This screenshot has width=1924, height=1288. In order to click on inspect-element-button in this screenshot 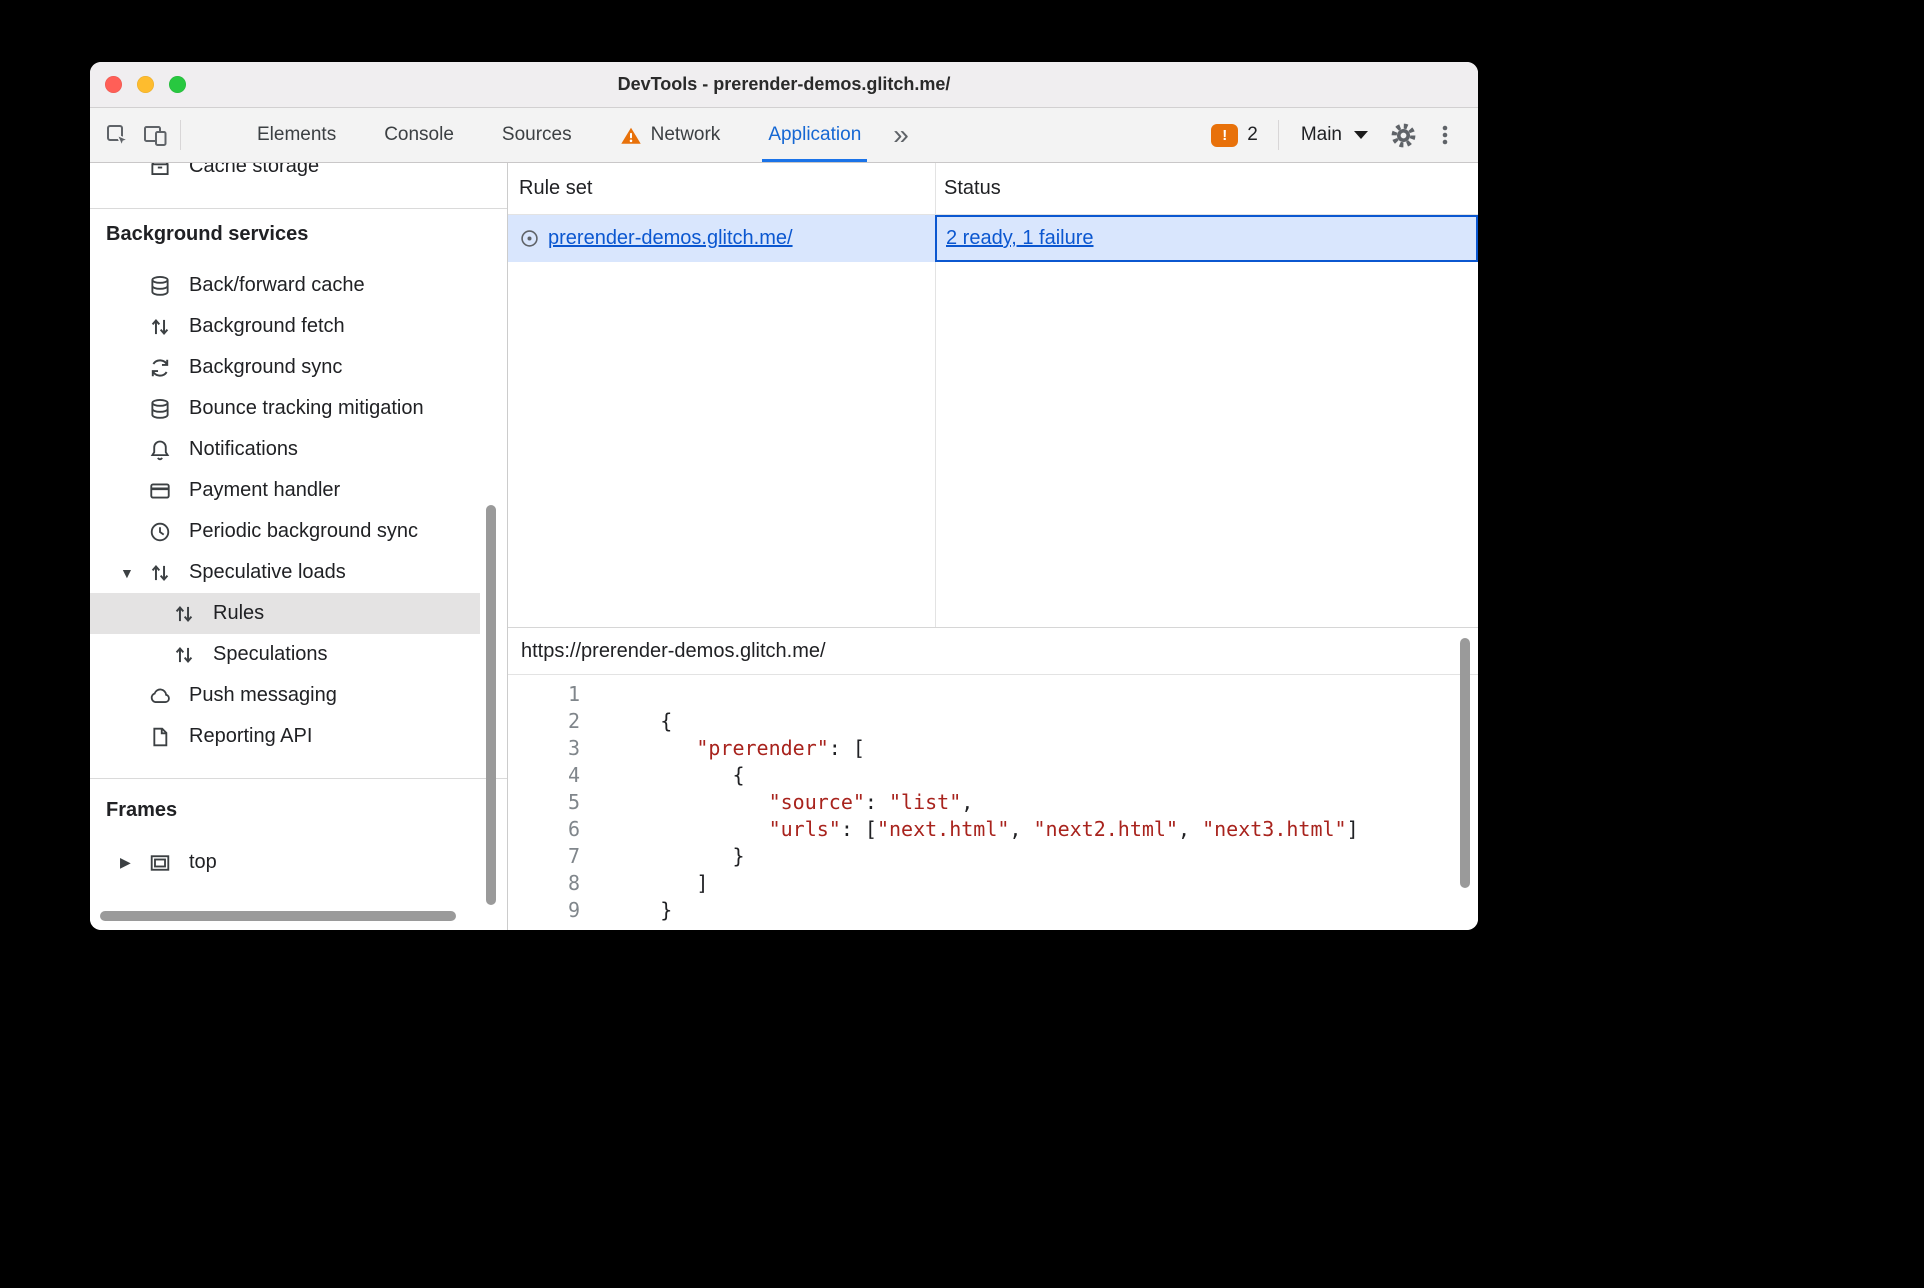, I will do `click(117, 135)`.